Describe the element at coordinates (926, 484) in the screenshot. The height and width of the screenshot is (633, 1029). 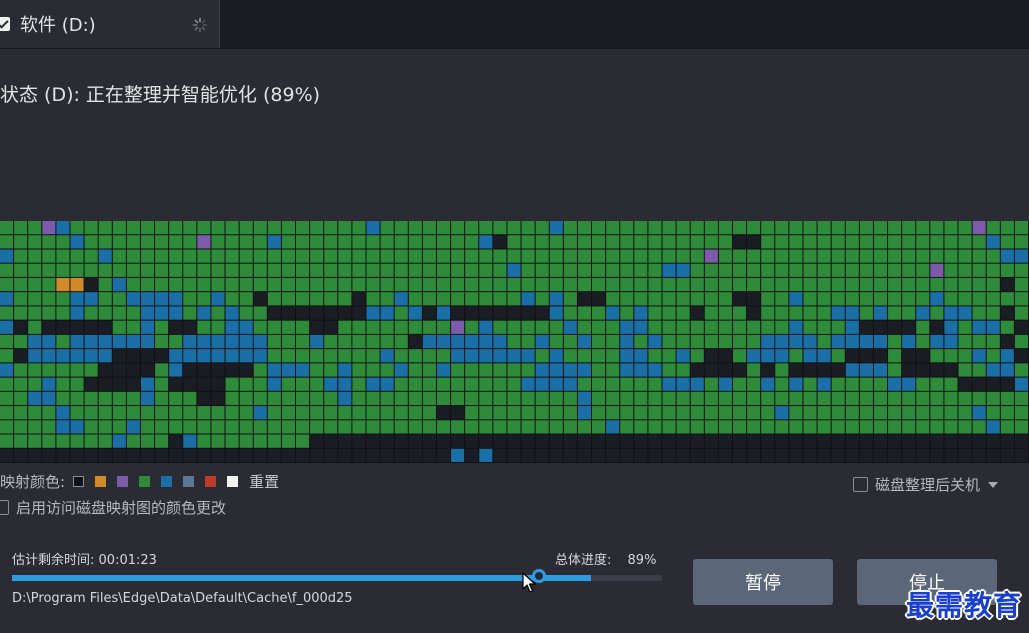
I see `shutdown-after-option: 磁盘整理后关机` at that location.